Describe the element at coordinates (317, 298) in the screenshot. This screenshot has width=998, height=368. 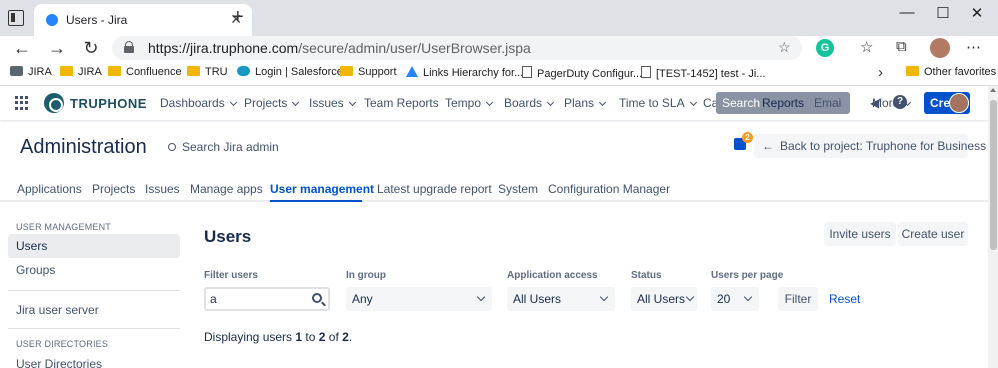
I see `search-icon` at that location.